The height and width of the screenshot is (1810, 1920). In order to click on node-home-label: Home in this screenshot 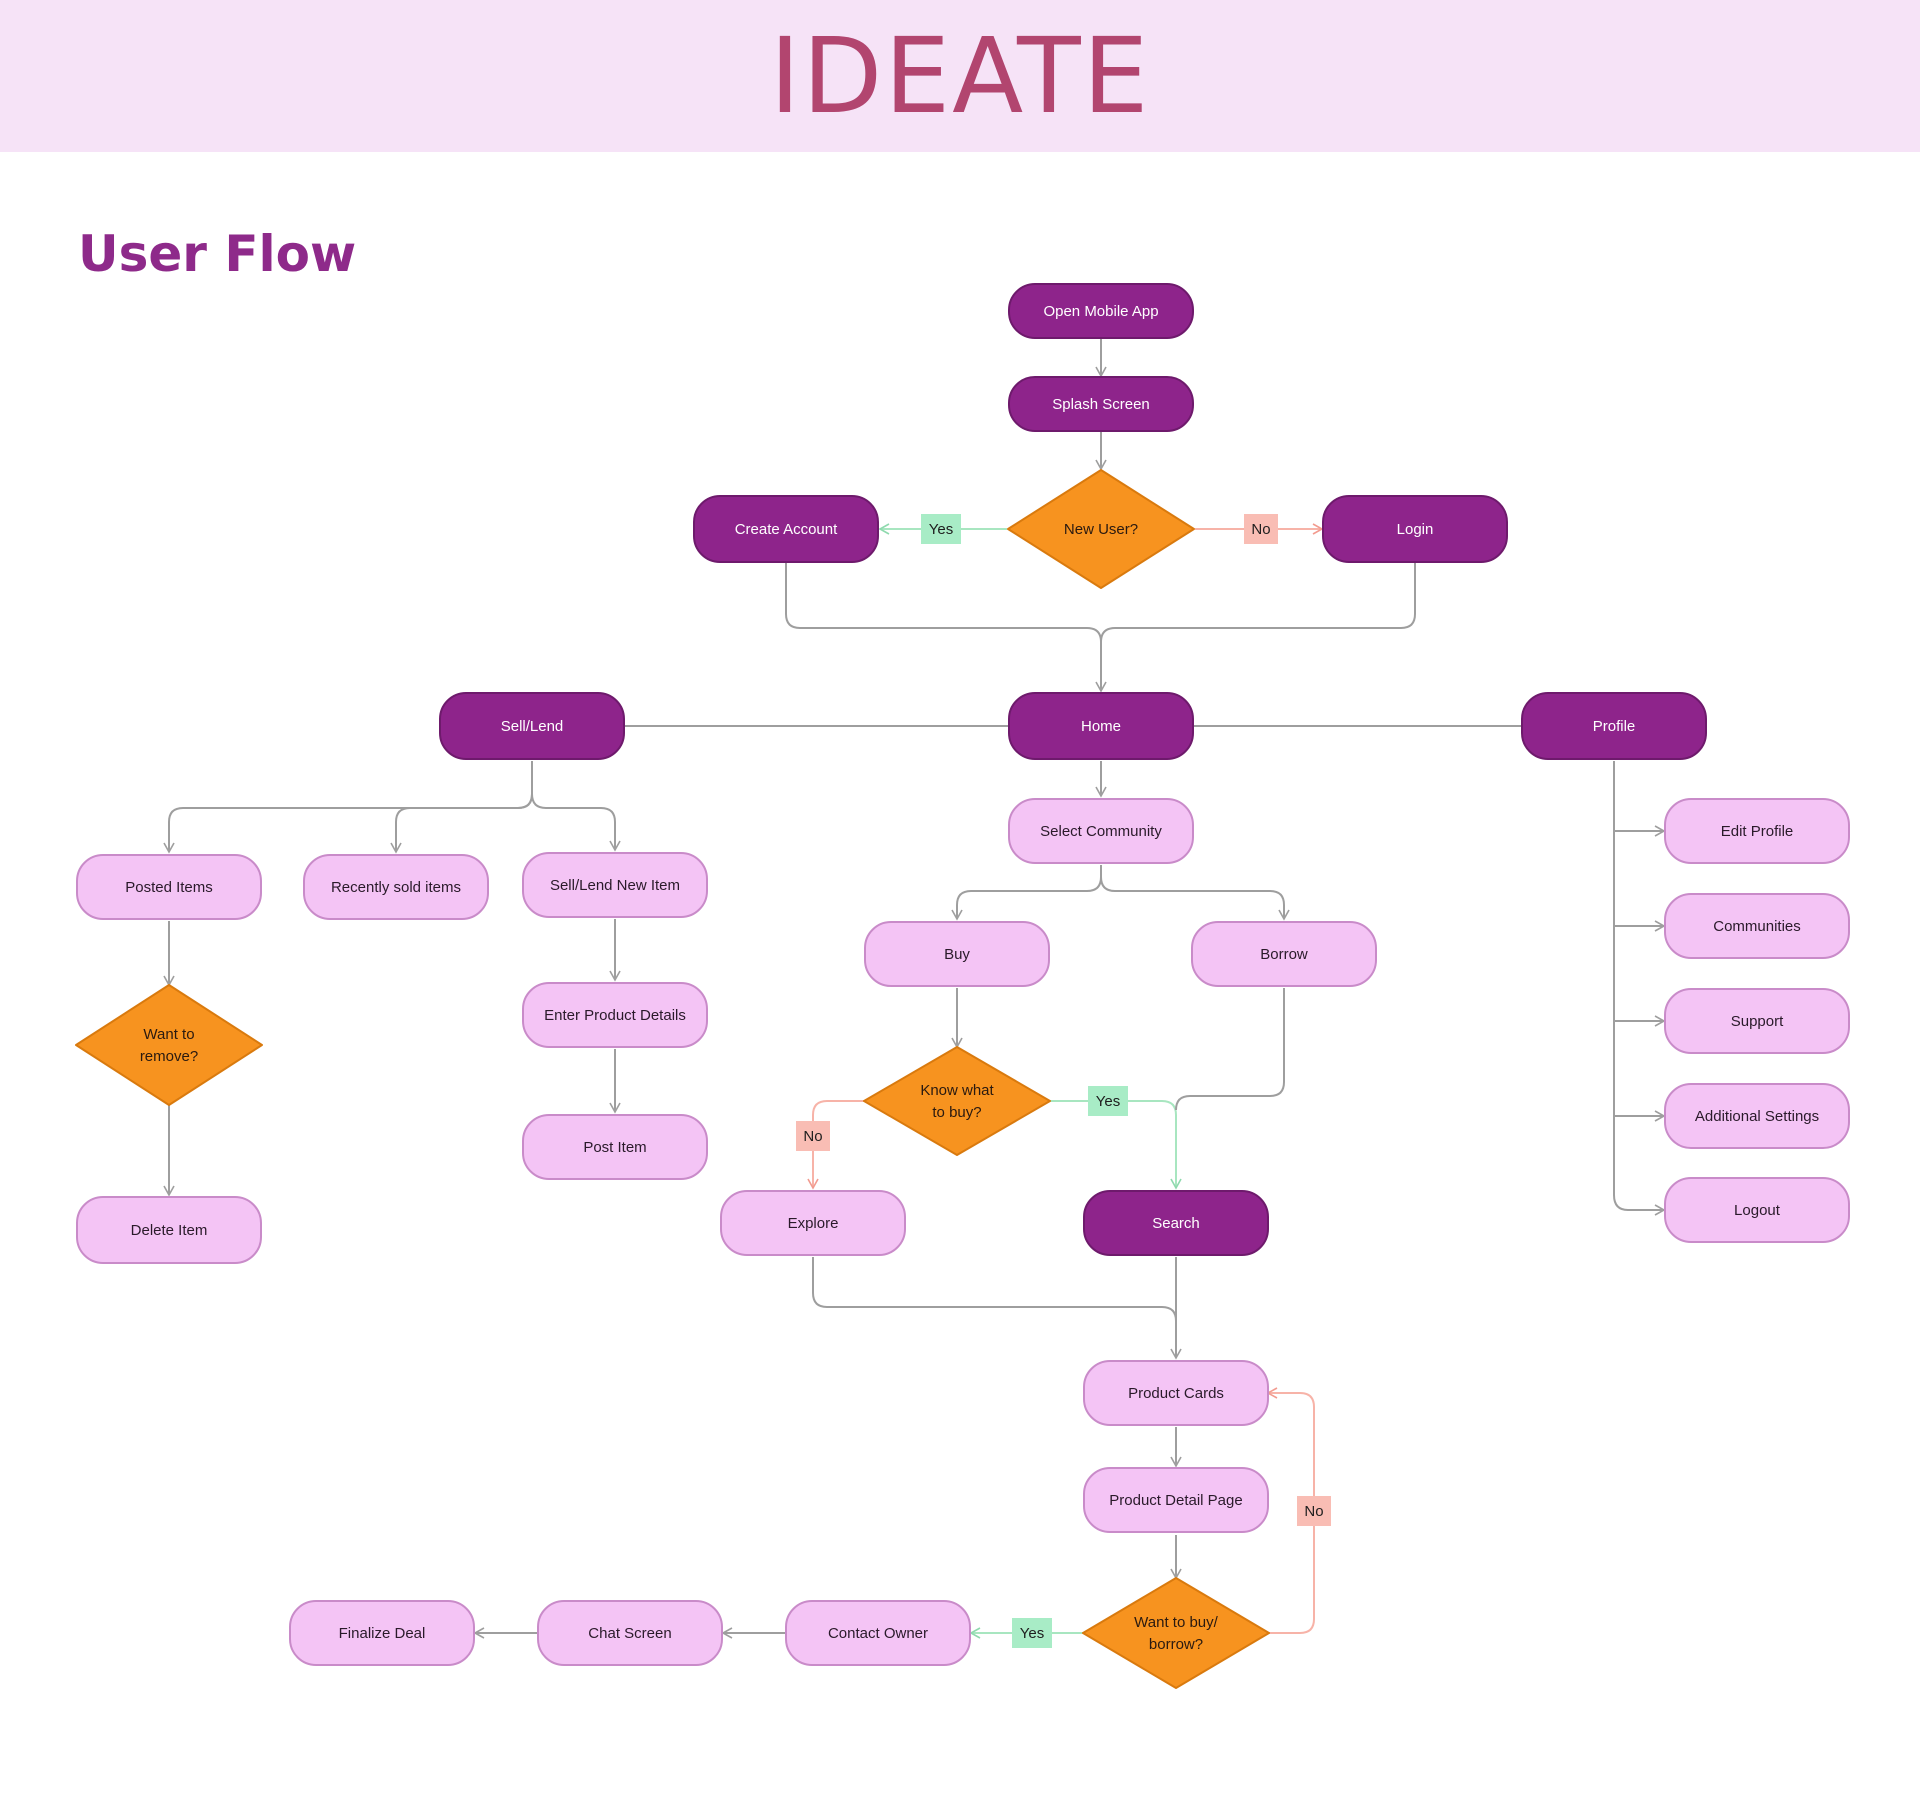, I will do `click(1101, 726)`.